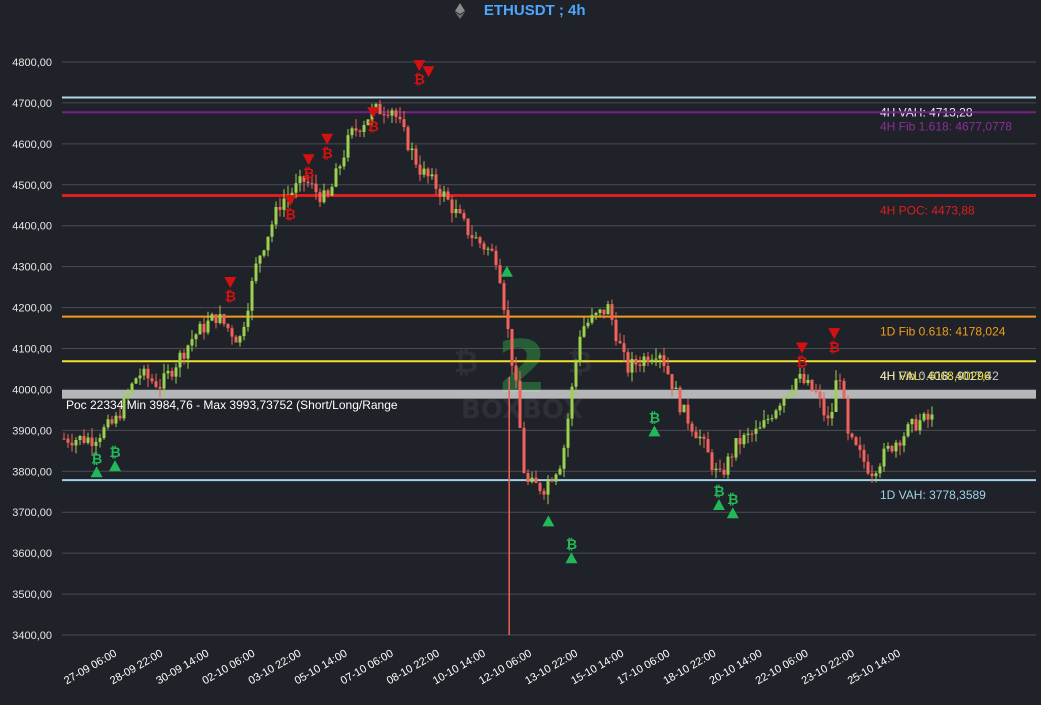 The image size is (1041, 705). I want to click on y-tick-label: 4400,00, so click(32, 227).